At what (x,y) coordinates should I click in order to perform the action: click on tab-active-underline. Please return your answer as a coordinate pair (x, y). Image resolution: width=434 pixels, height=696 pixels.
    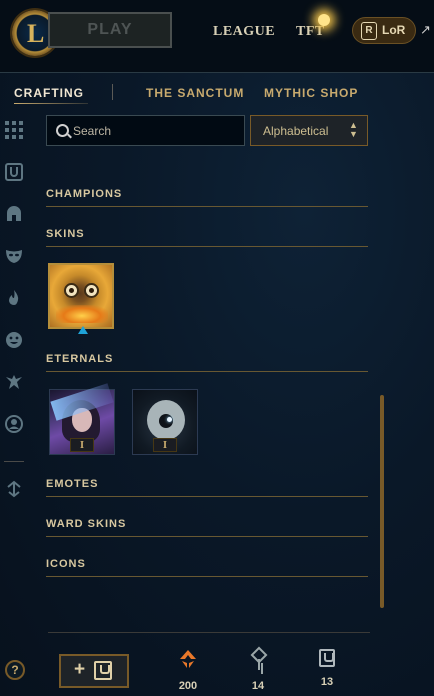
    Looking at the image, I should click on (51, 103).